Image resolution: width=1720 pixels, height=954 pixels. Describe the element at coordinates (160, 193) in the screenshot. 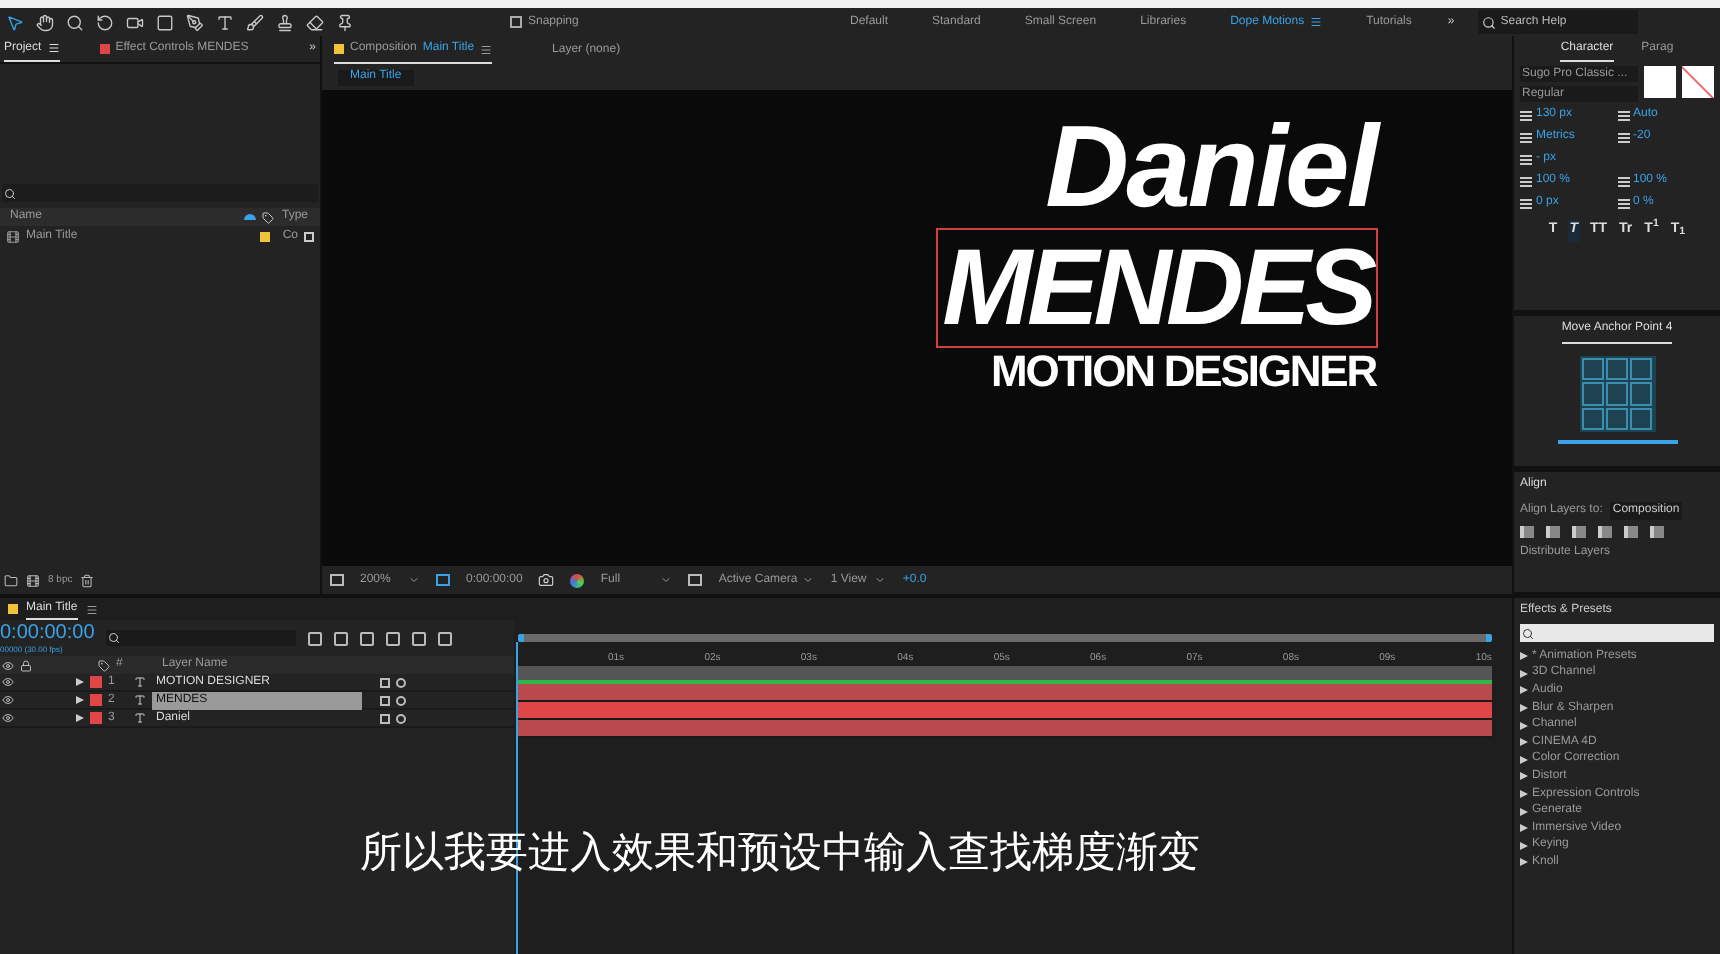

I see `project-search-field` at that location.